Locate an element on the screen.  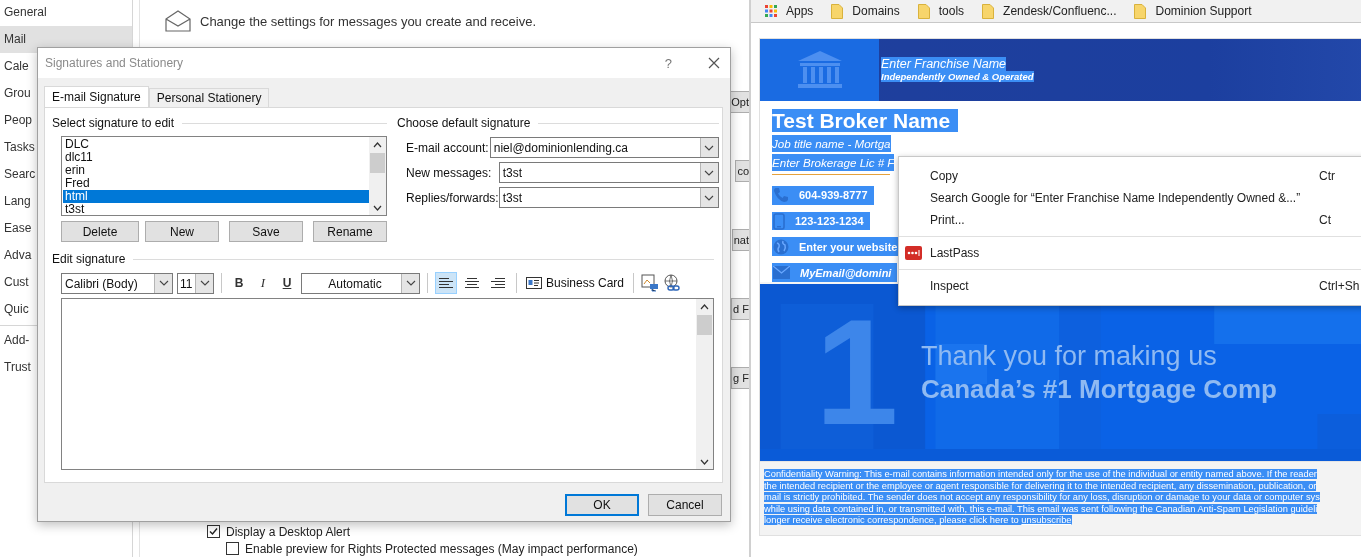
align-left-icon is located at coordinates (446, 283).